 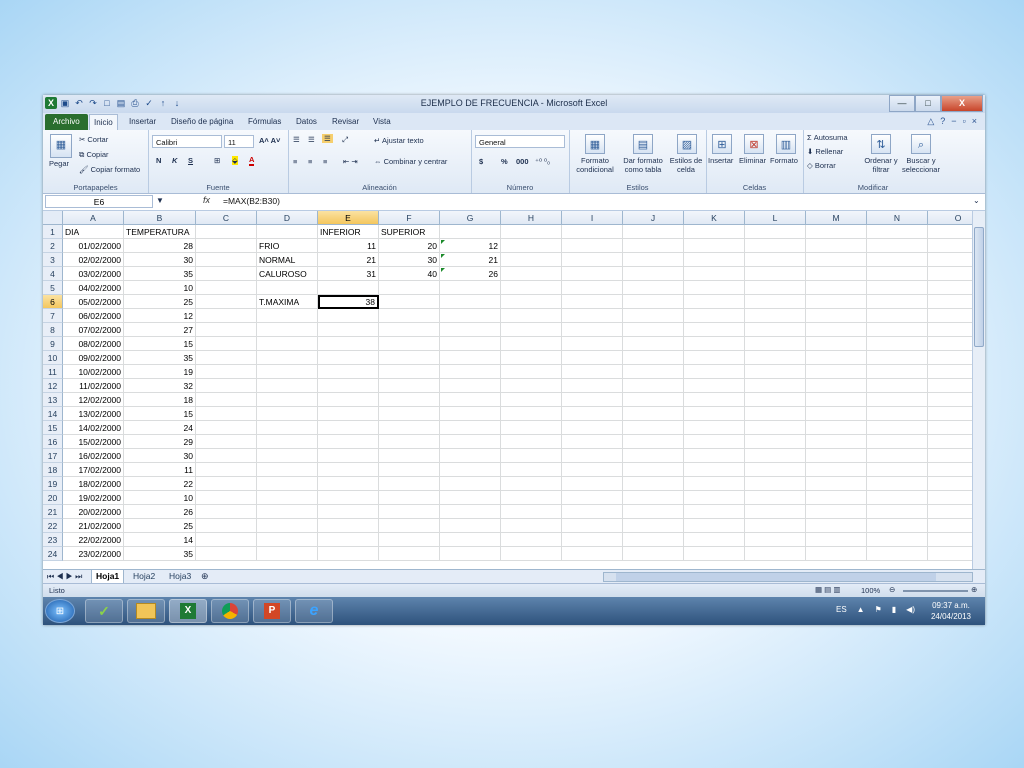 I want to click on cell-i22, so click(x=592, y=526).